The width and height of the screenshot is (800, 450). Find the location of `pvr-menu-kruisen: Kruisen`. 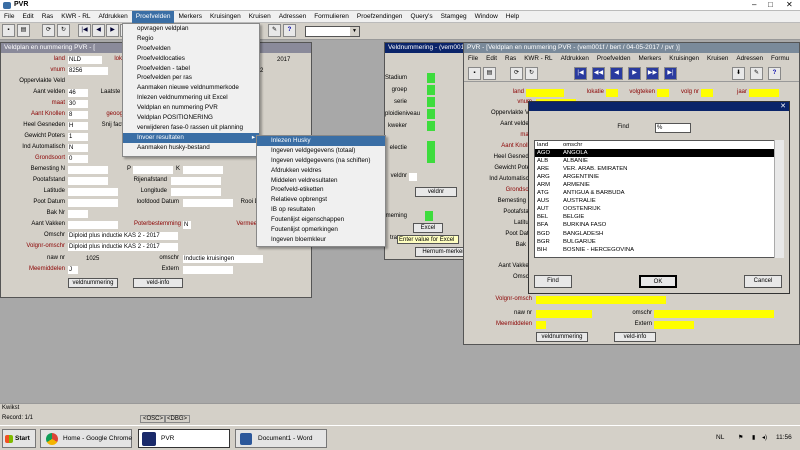

pvr-menu-kruisen: Kruisen is located at coordinates (717, 59).